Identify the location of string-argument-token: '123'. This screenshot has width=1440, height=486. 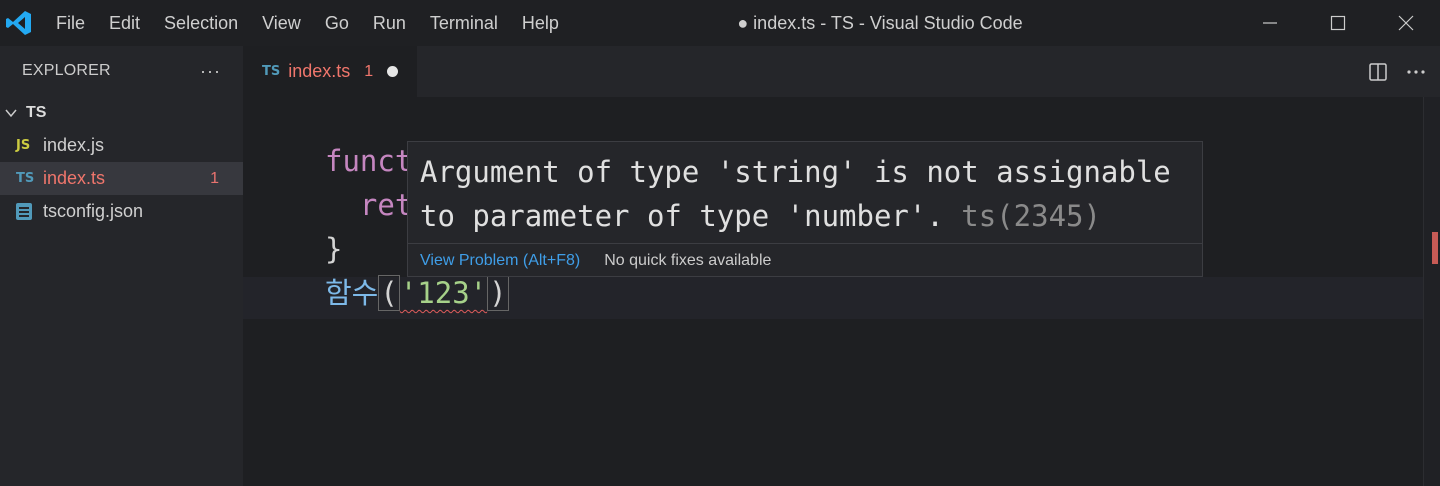
(443, 293).